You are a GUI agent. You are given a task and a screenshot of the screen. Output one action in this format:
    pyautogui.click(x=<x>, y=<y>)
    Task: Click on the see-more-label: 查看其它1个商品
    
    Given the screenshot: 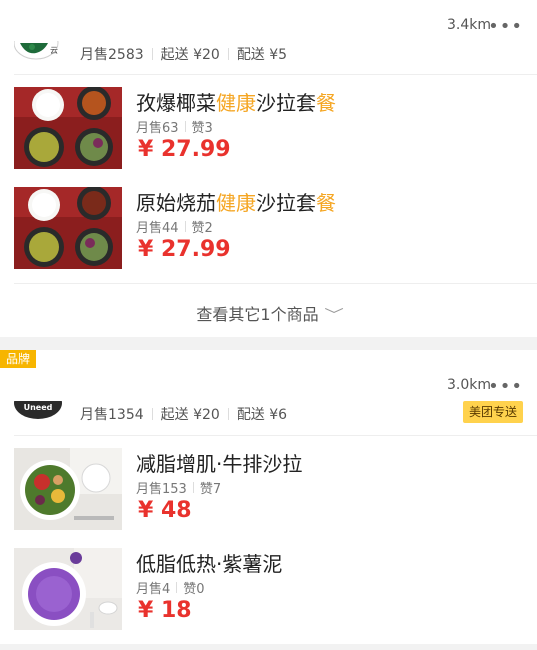 What is the action you would take?
    pyautogui.click(x=257, y=314)
    